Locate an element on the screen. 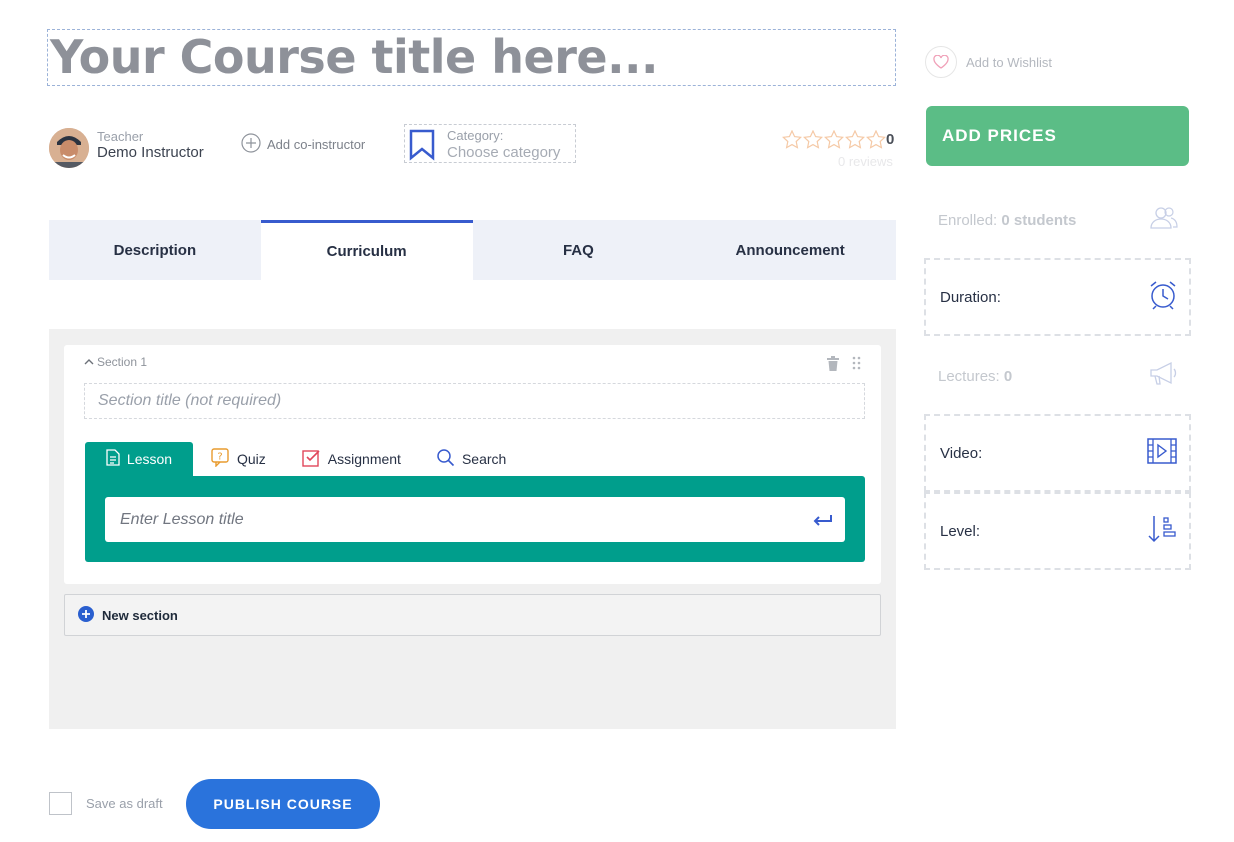  tab-lesson: Lesson is located at coordinates (139, 459).